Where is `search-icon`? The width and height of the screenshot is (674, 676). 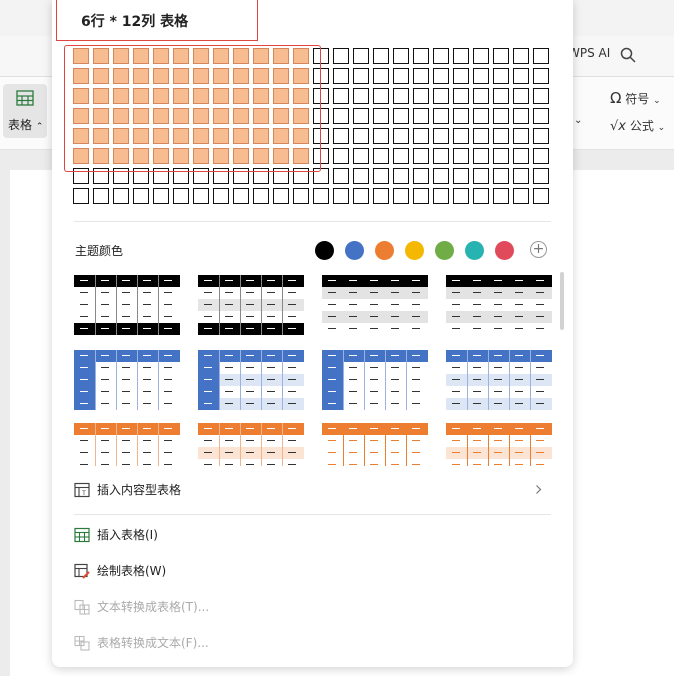
search-icon is located at coordinates (628, 55).